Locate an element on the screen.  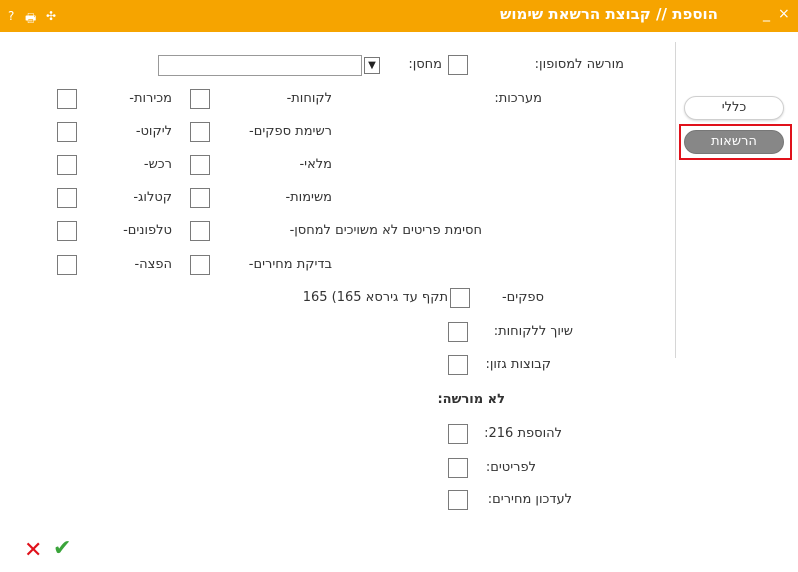
inventory-label: מלאי- is located at coordinates (315, 164).